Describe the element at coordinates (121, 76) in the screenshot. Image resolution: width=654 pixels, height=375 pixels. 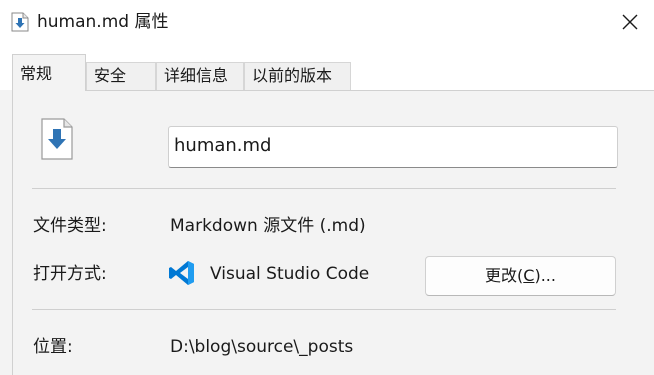
I see `tab-security: 安全` at that location.